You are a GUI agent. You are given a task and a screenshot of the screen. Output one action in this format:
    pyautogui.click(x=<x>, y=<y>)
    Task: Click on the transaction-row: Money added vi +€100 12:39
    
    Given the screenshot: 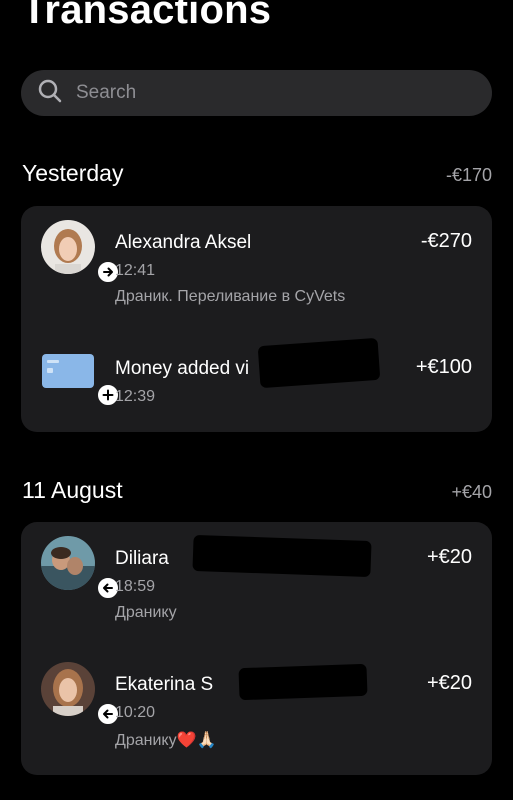 What is the action you would take?
    pyautogui.click(x=256, y=377)
    